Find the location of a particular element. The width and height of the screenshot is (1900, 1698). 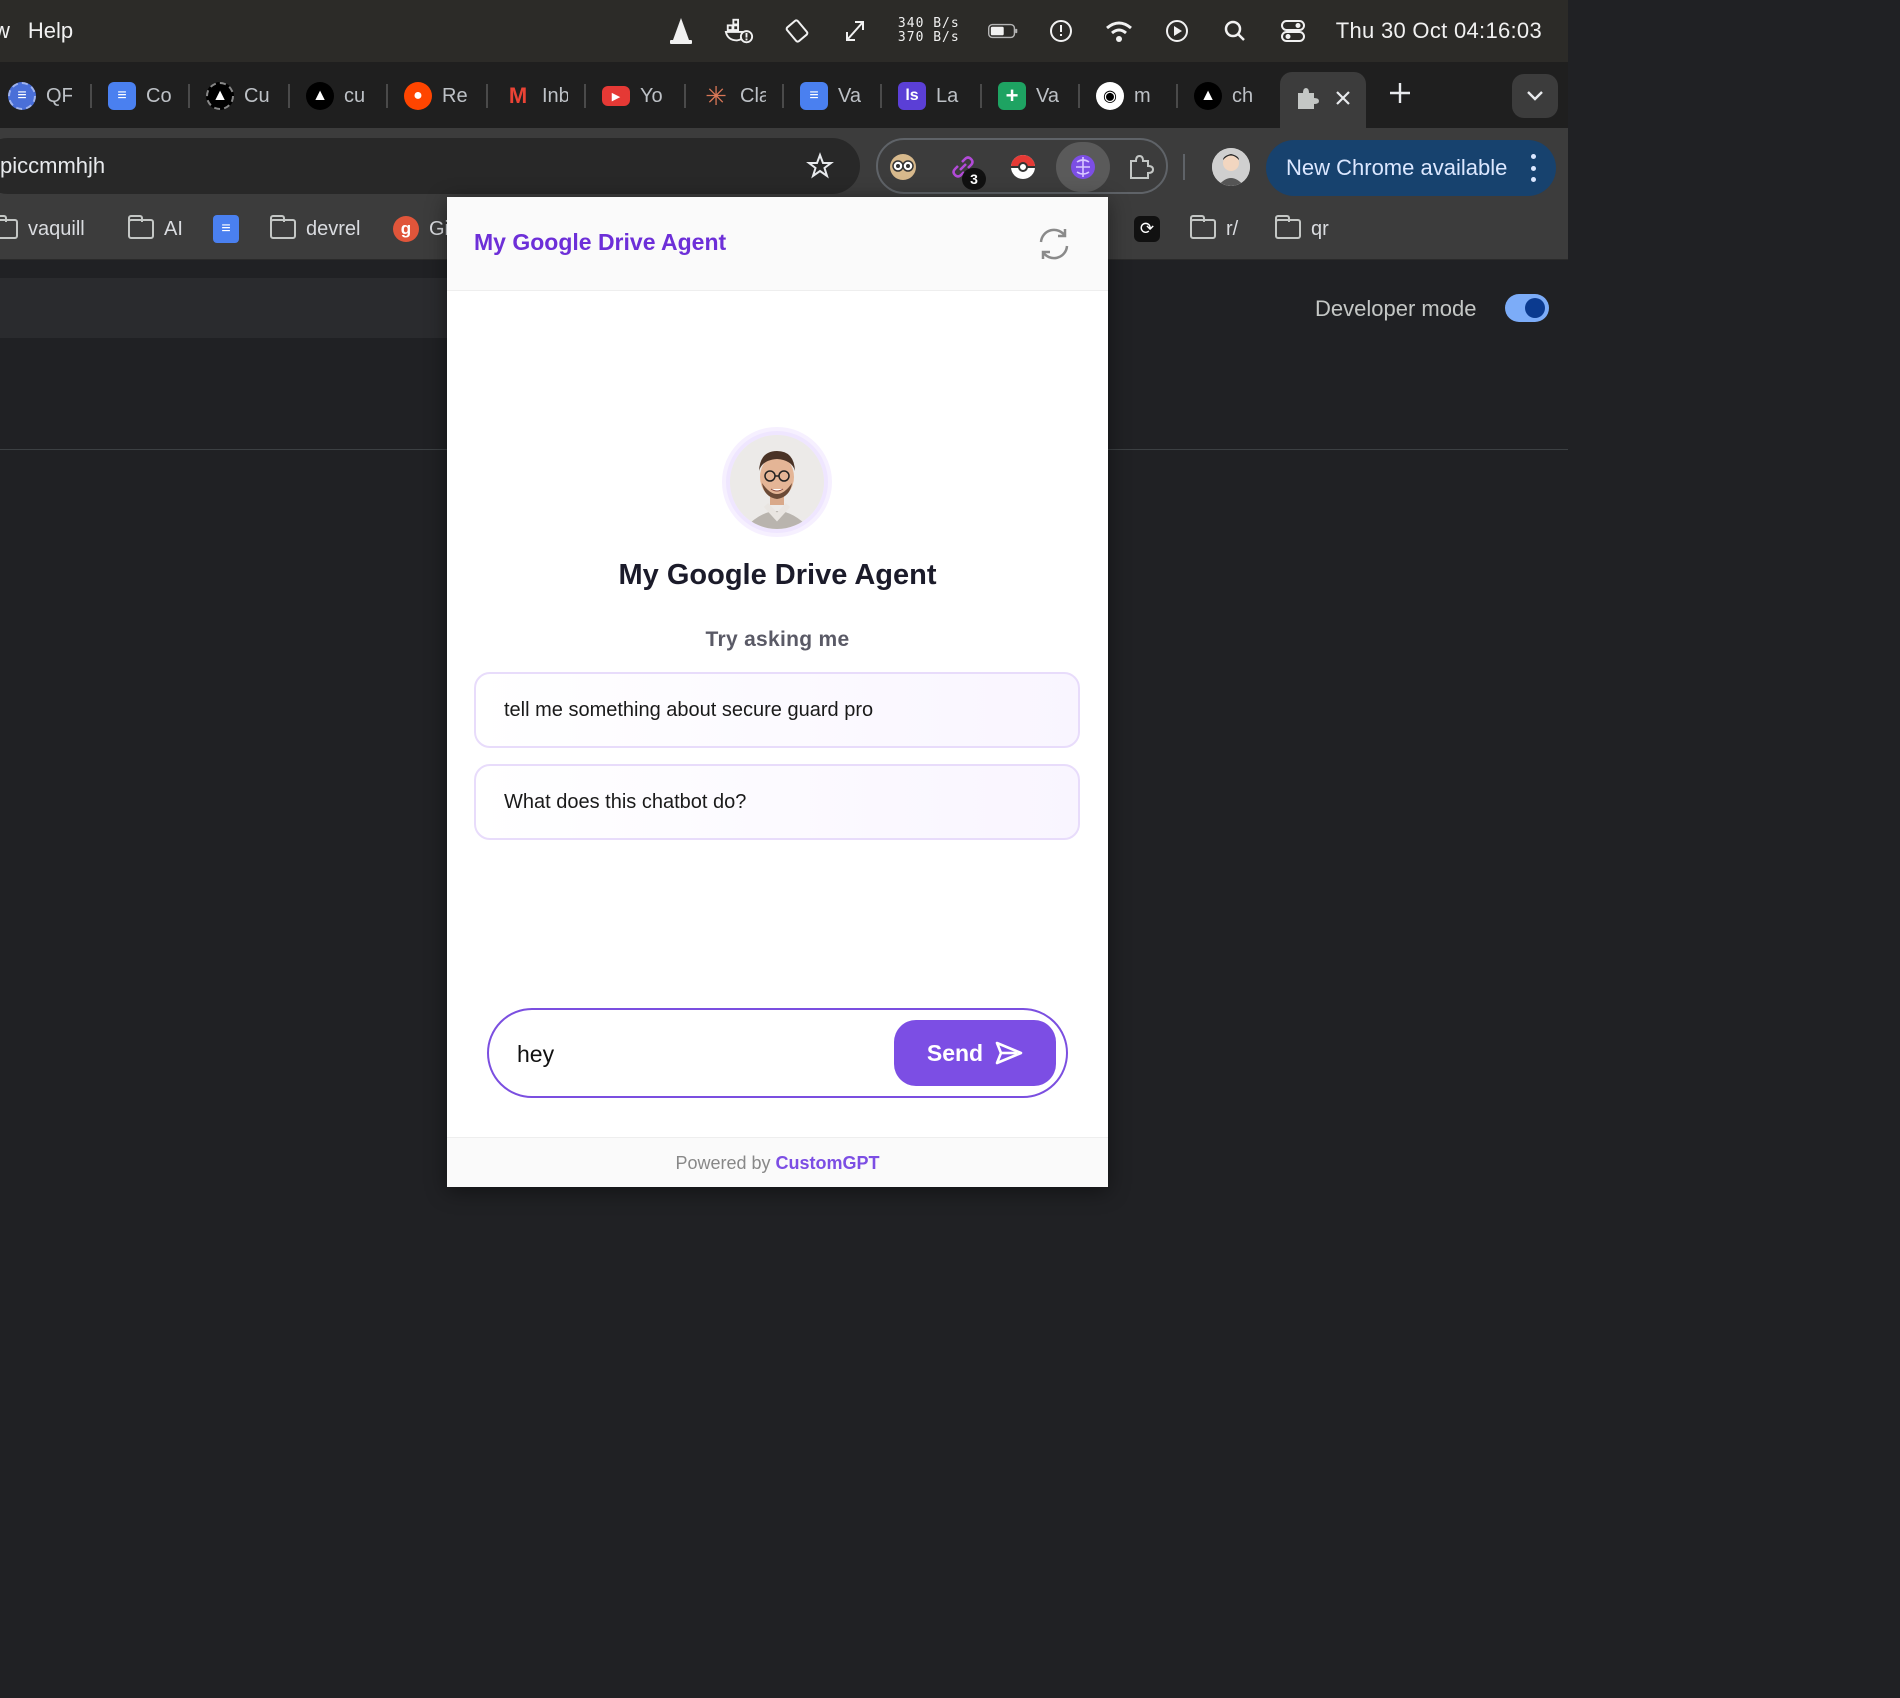

tab-youtube: ▶ Yo is located at coordinates (634, 96).